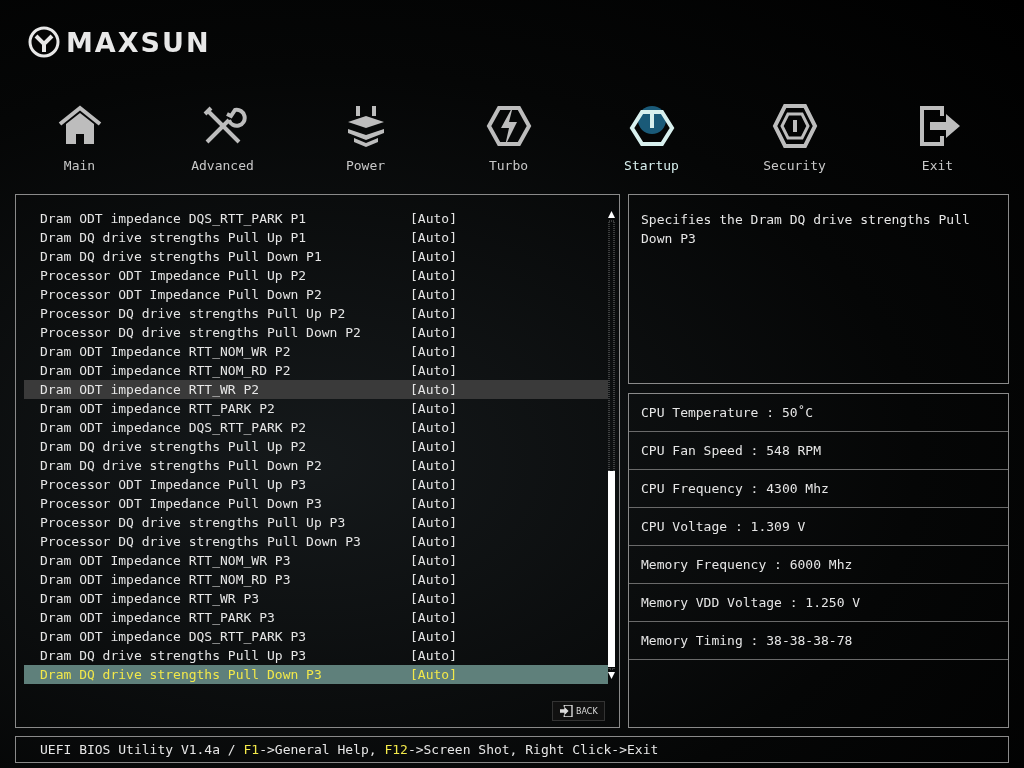 The width and height of the screenshot is (1024, 768). What do you see at coordinates (316, 446) in the screenshot?
I see `setting-row: Dram DQ drive strengths Pull Up P2 [Auto]` at bounding box center [316, 446].